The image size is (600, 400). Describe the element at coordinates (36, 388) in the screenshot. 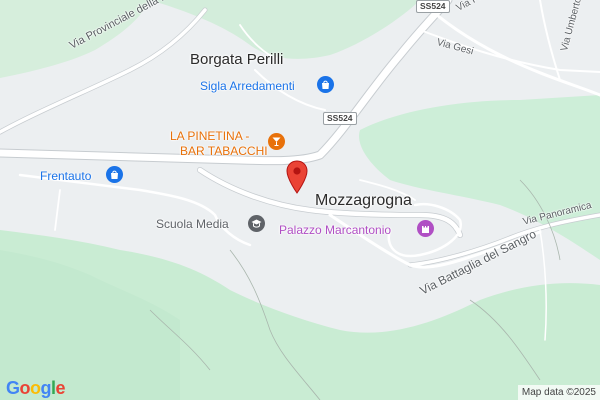

I see `google-logo: Google` at that location.